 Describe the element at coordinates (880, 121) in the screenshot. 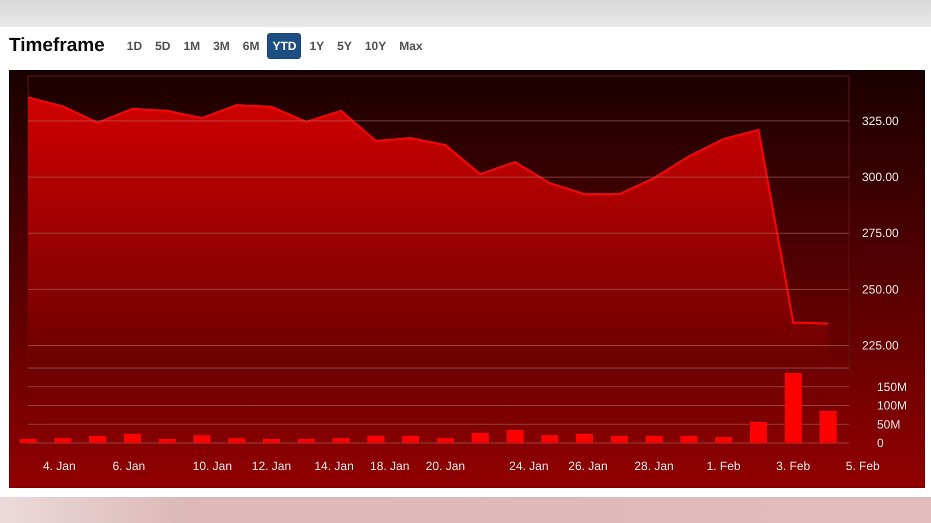

I see `price-axis-label: 325.00` at that location.